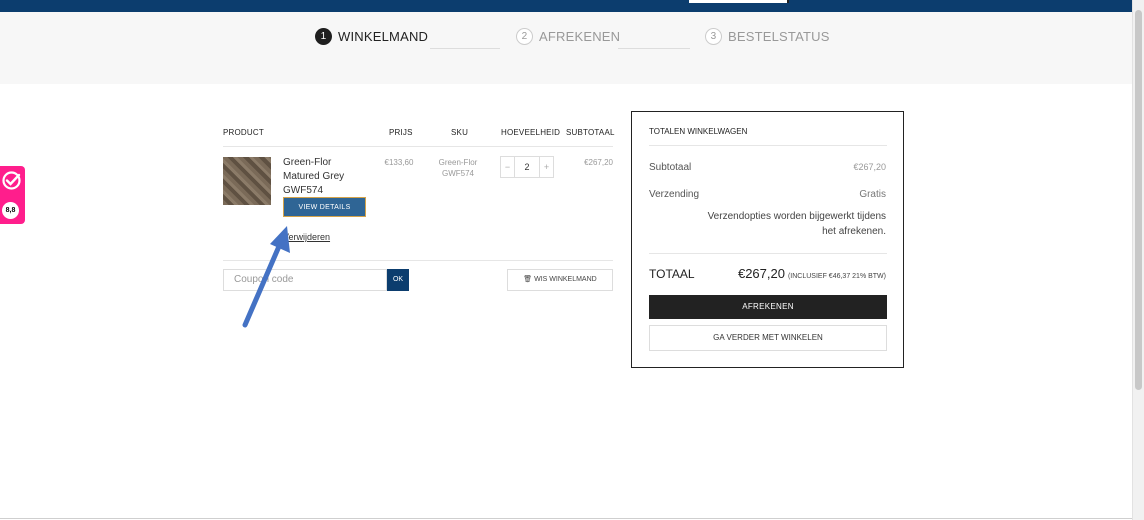 This screenshot has height=520, width=1144. Describe the element at coordinates (383, 36) in the screenshot. I see `step-label: WINKELMAND` at that location.